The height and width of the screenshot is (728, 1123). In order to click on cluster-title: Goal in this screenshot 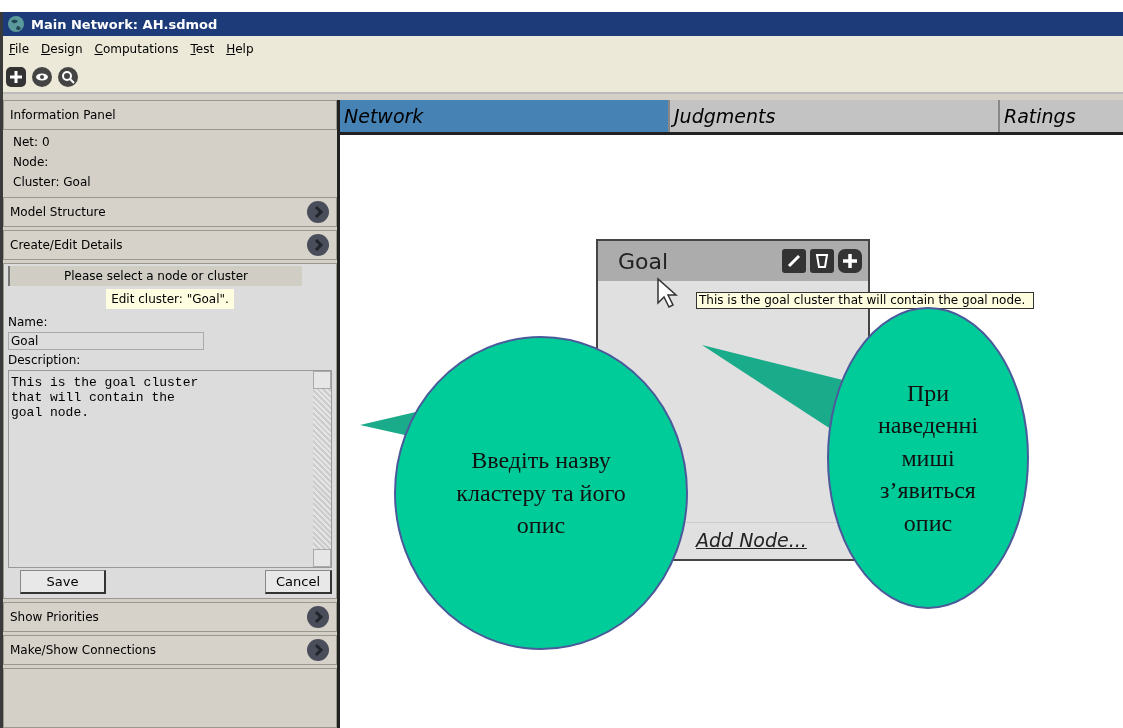, I will do `click(643, 261)`.